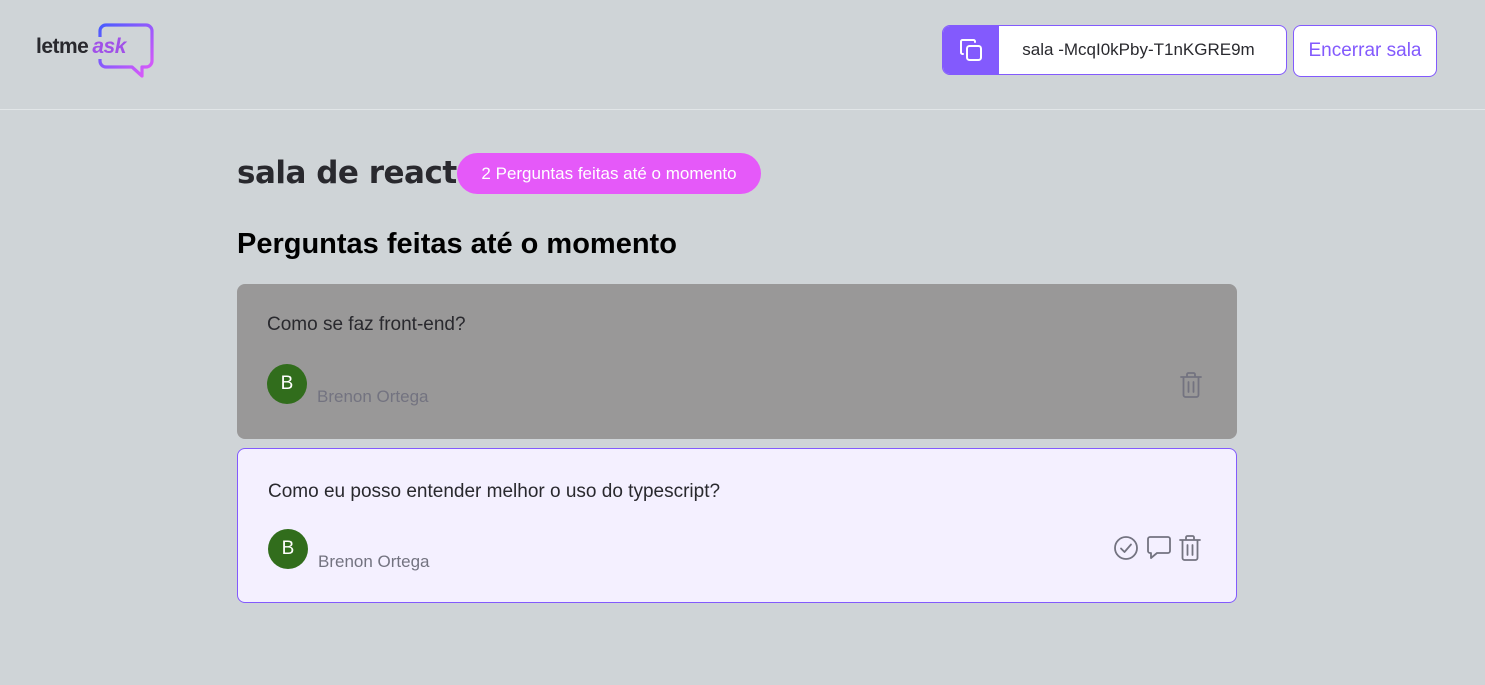 This screenshot has width=1485, height=685. I want to click on section-title: Perguntas feitas até o momento, so click(457, 244).